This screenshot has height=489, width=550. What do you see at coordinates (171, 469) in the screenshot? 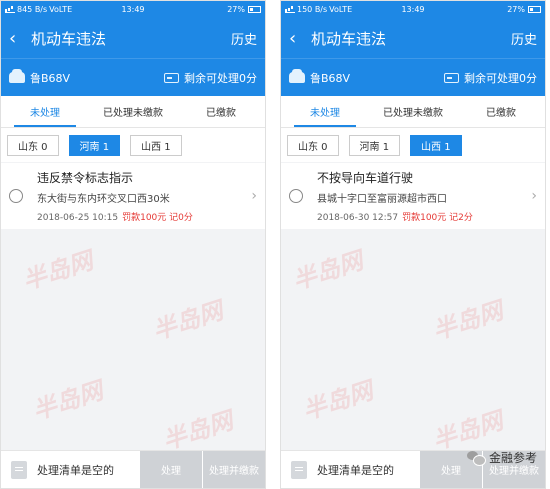
I see `process-button: 处理` at bounding box center [171, 469].